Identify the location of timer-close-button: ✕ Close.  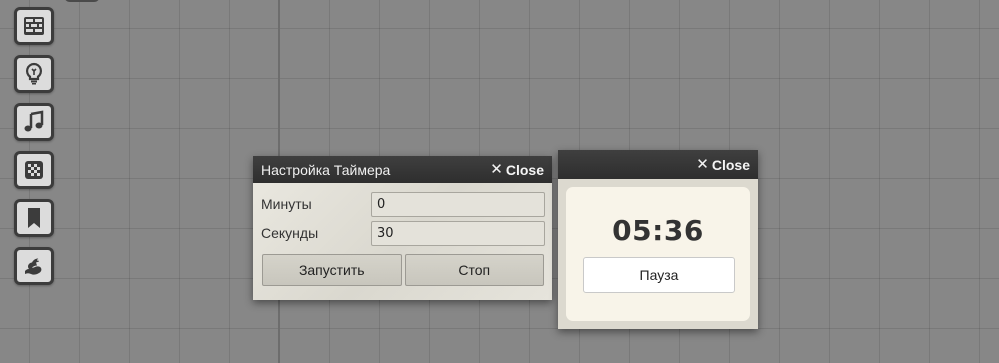
(723, 165).